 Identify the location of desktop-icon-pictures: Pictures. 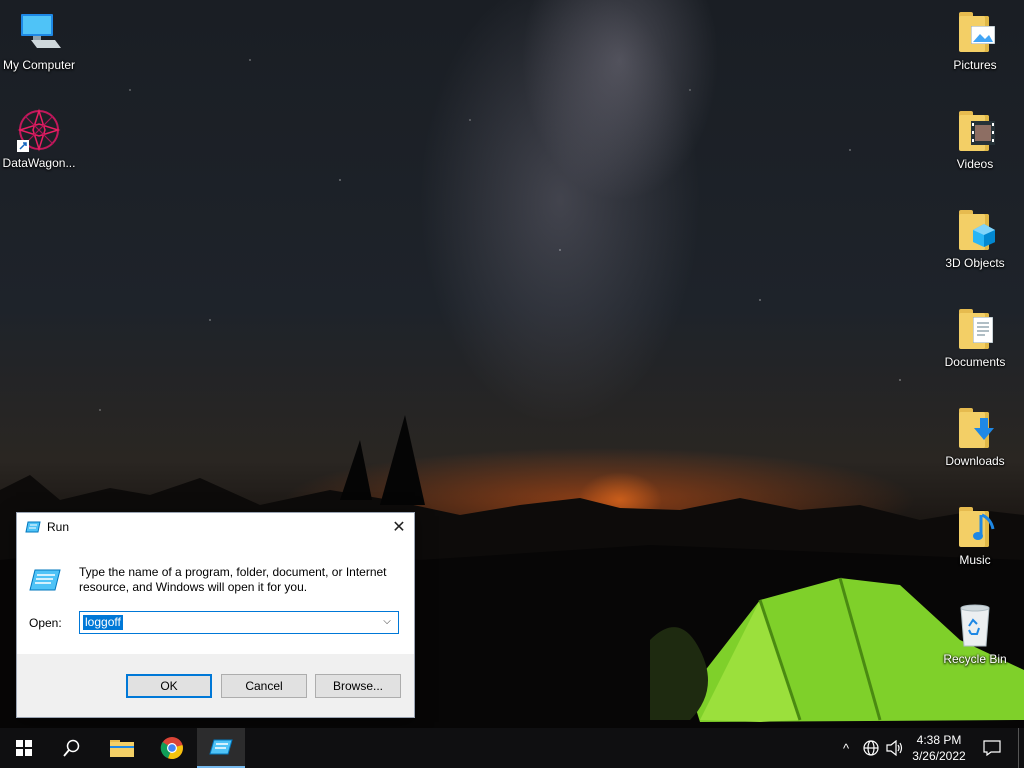
(975, 40).